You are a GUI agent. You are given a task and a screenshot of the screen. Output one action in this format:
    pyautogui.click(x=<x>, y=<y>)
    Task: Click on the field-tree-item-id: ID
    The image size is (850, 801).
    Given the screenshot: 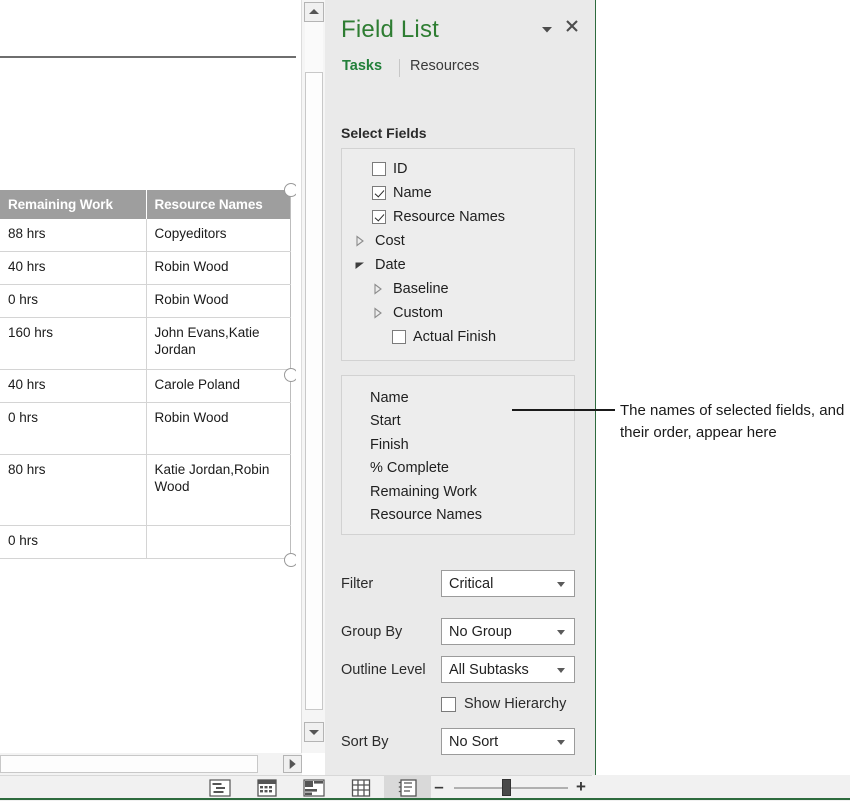 What is the action you would take?
    pyautogui.click(x=458, y=169)
    